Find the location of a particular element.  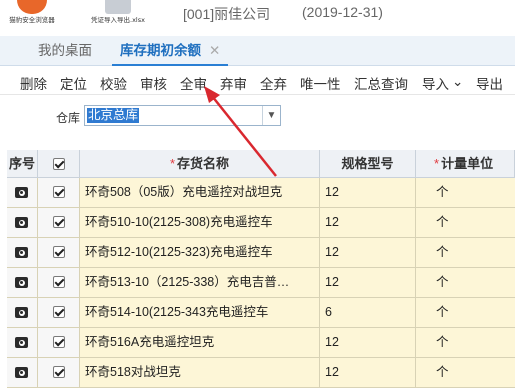

tab-inventory-opening-balance: 库存期初余额 ✕ is located at coordinates (170, 51).